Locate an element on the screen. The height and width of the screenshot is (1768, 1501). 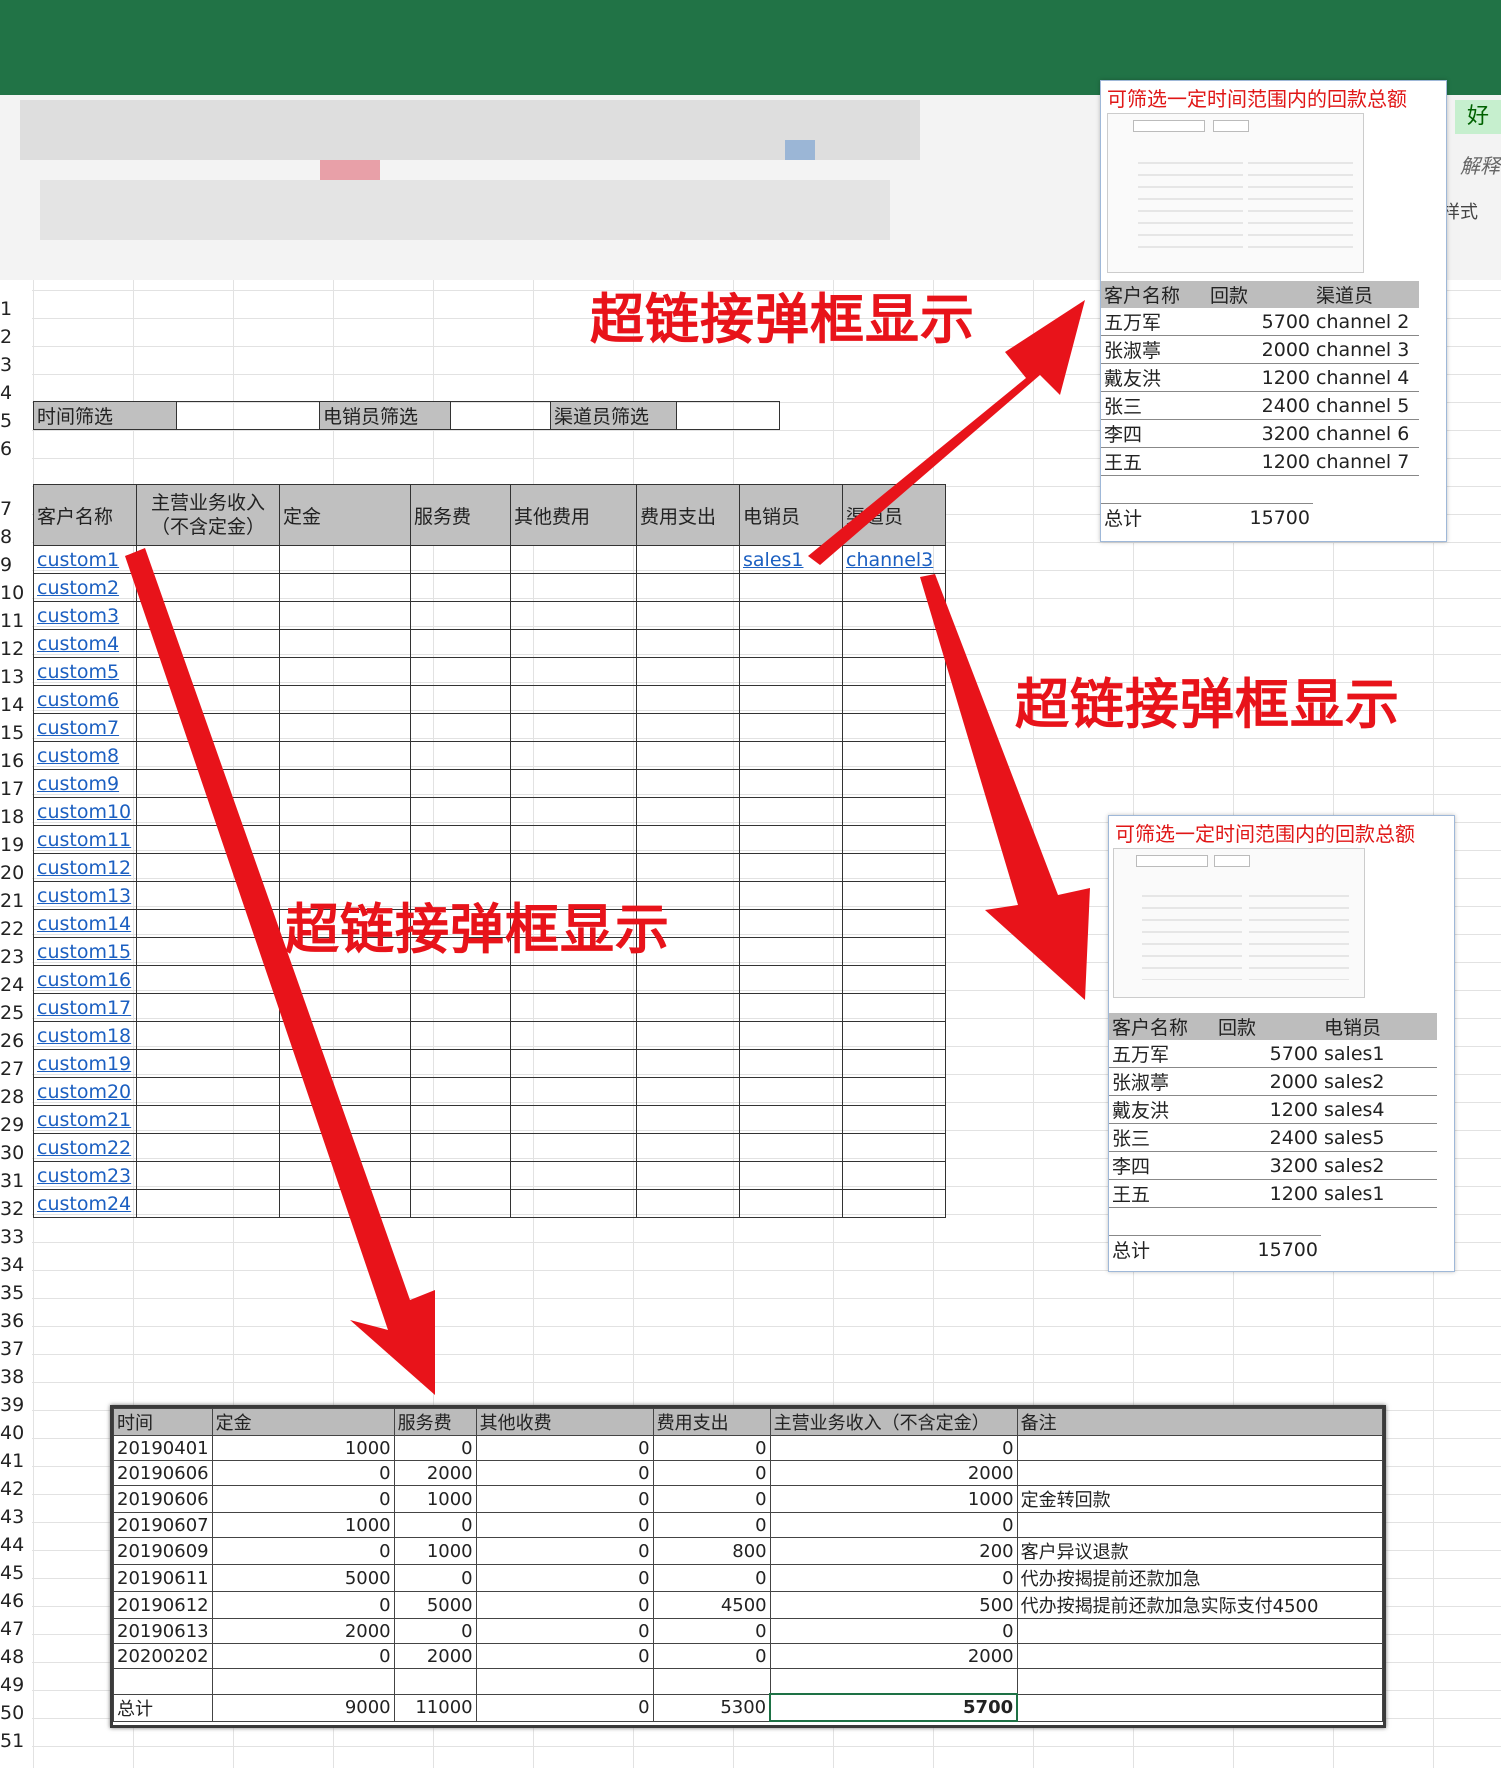
detail-cell: 20200202 is located at coordinates (163, 1656).